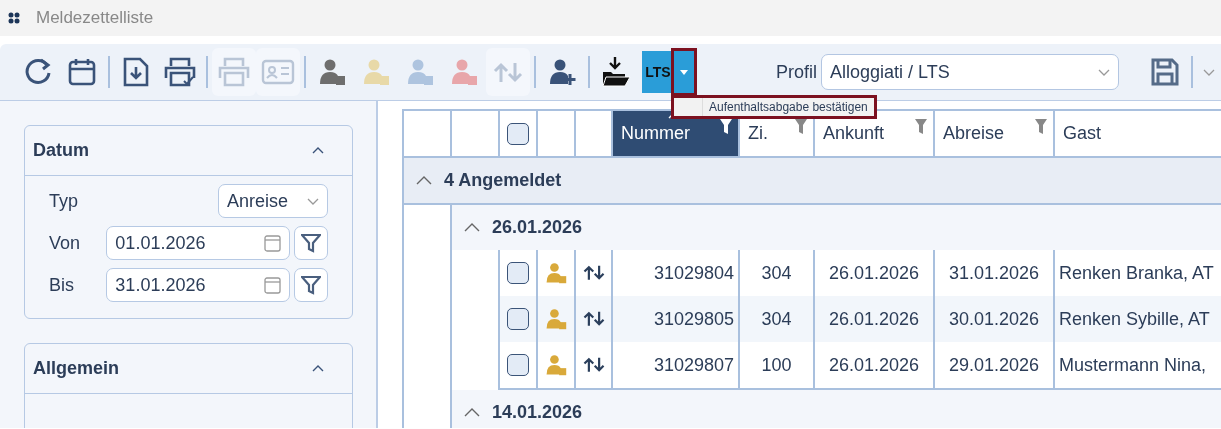 Image resolution: width=1221 pixels, height=429 pixels. What do you see at coordinates (61, 150) in the screenshot?
I see `panel-title: Datum` at bounding box center [61, 150].